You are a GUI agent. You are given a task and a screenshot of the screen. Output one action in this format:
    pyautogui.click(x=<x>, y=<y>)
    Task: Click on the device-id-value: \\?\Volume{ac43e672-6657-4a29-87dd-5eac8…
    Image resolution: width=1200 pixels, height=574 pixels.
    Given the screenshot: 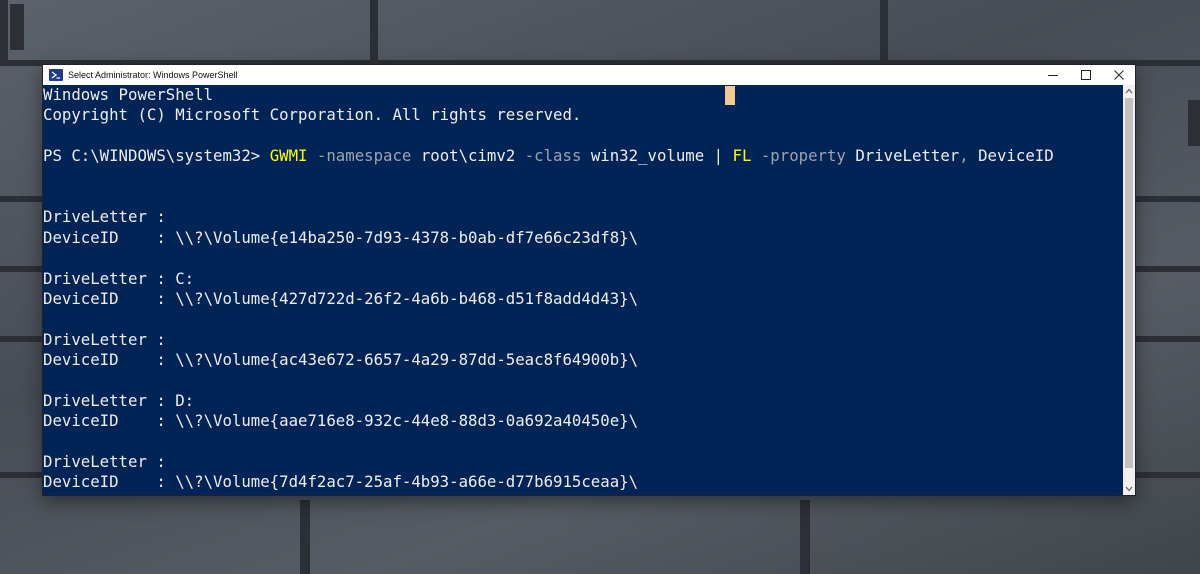 What is the action you would take?
    pyautogui.click(x=407, y=360)
    